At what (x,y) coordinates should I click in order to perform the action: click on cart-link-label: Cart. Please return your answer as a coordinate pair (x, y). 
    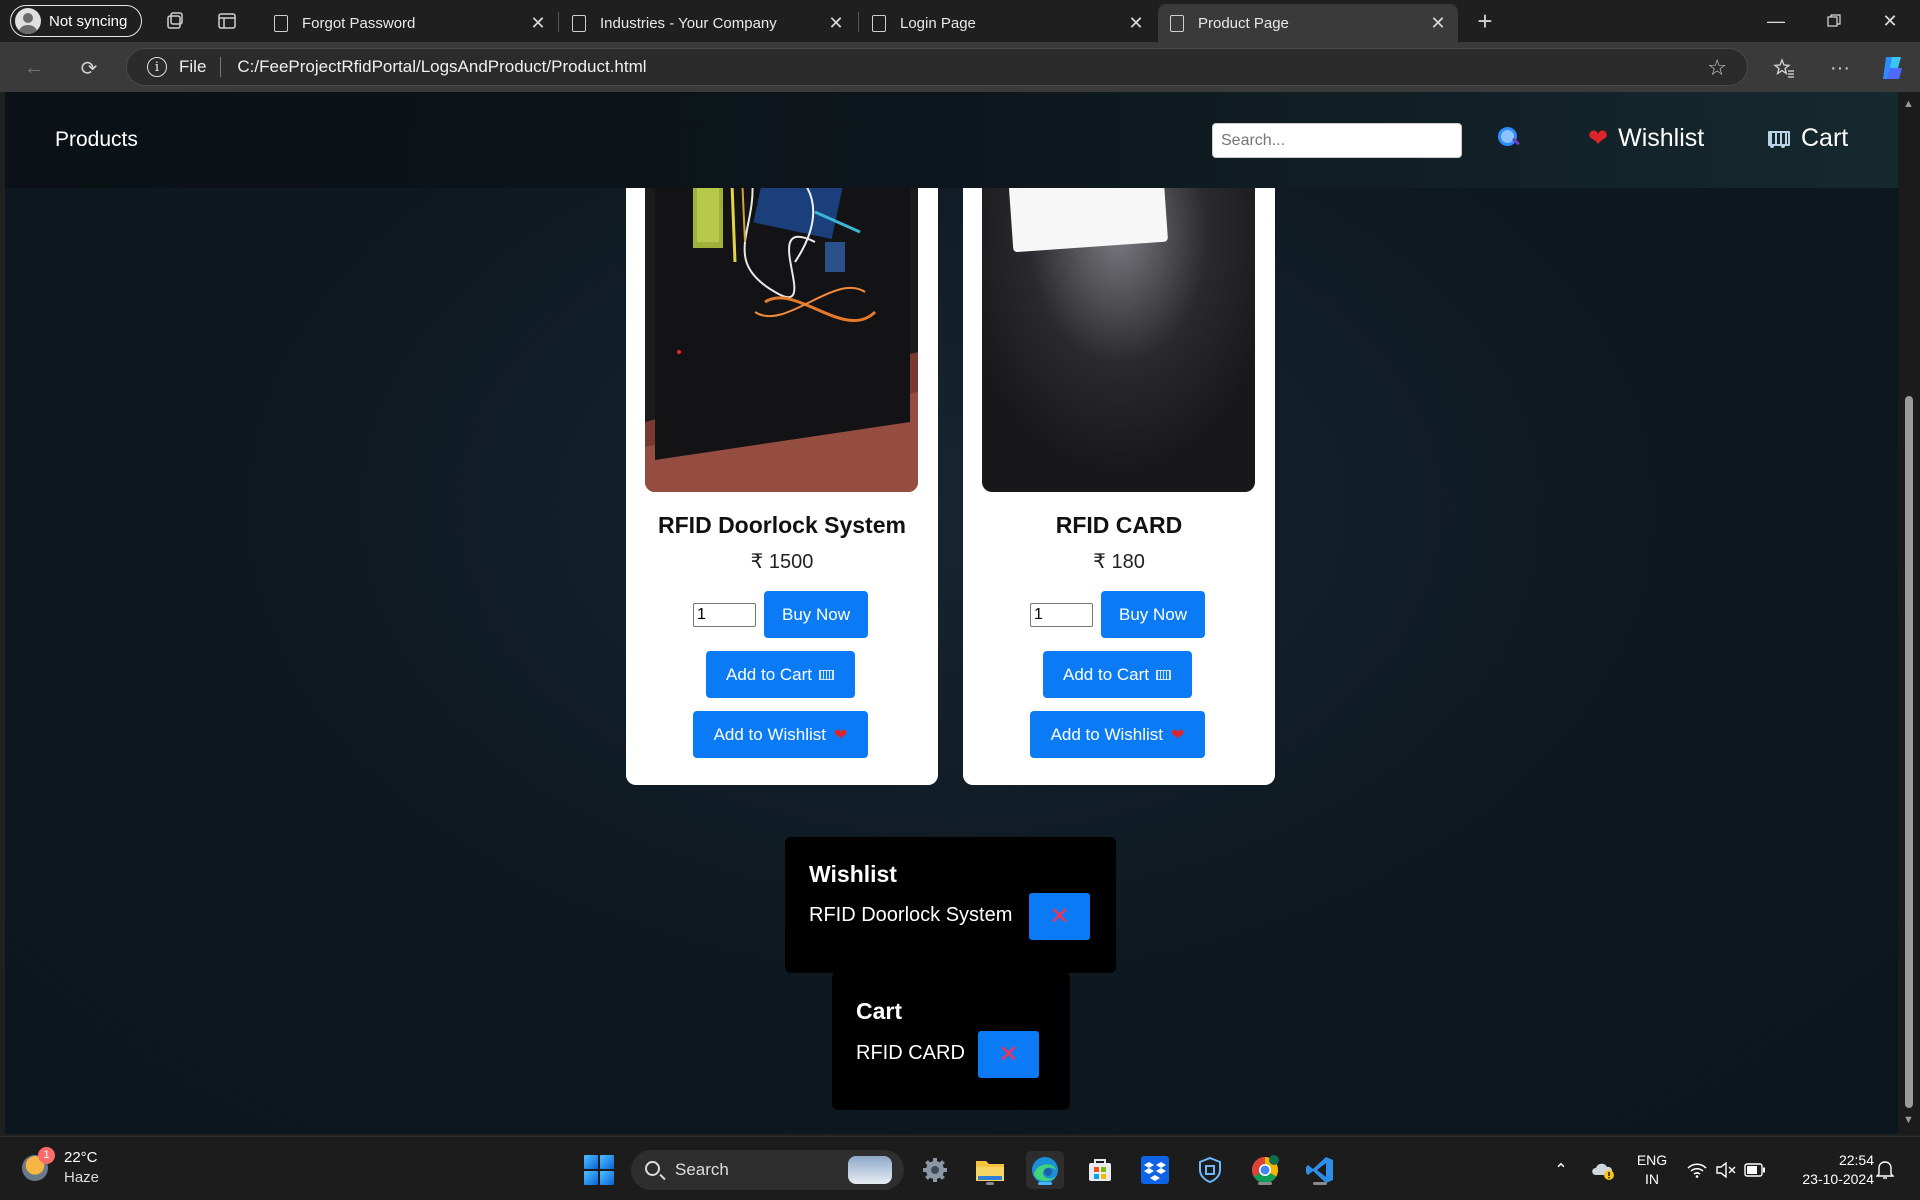
    Looking at the image, I should click on (1825, 138).